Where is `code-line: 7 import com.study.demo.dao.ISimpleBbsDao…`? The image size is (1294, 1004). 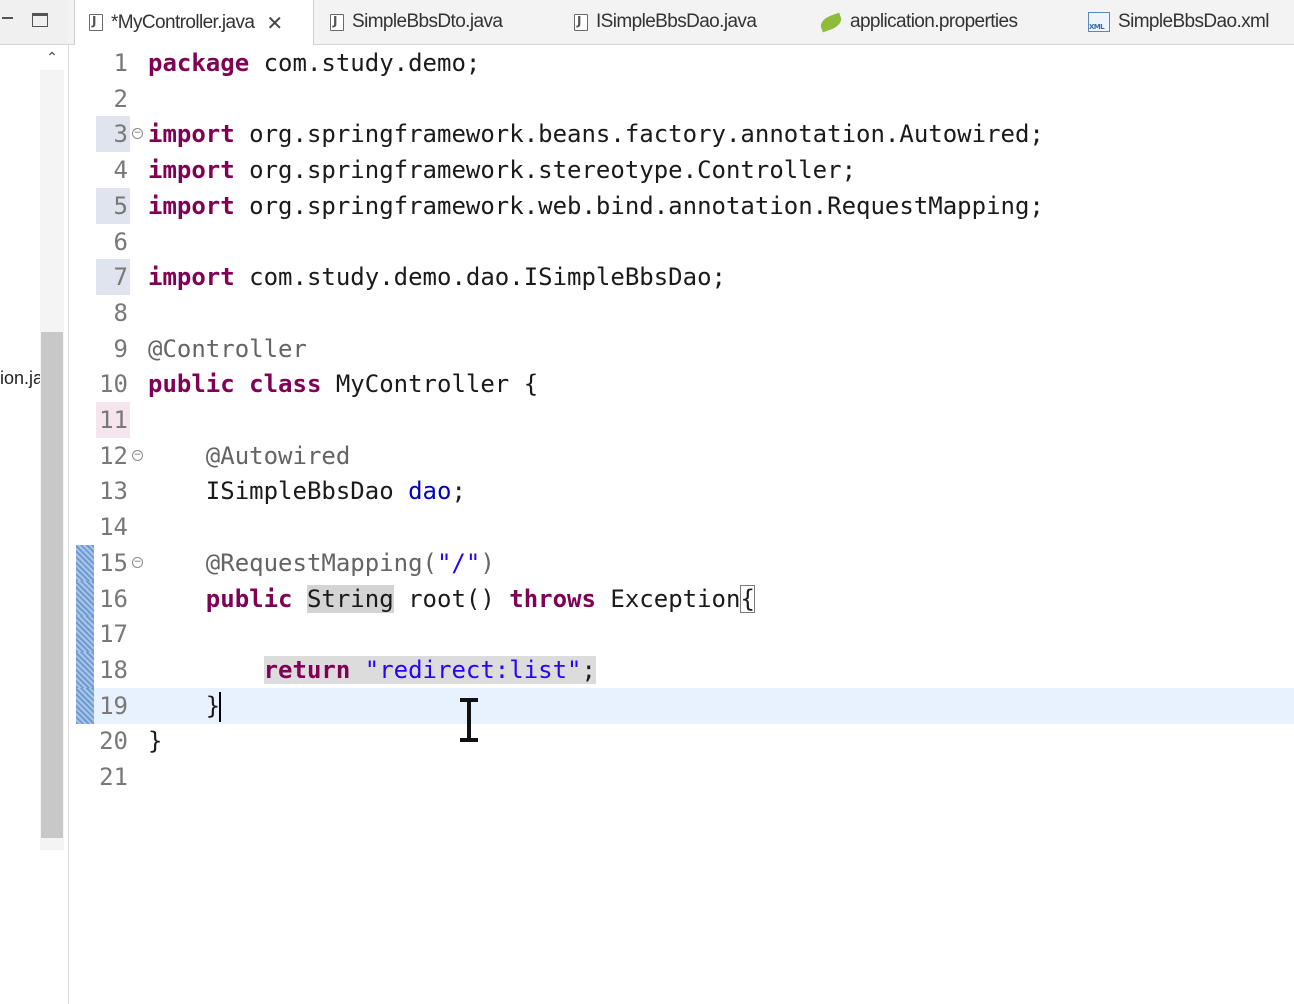 code-line: 7 import com.study.demo.dao.ISimpleBbsDao… is located at coordinates (685, 277).